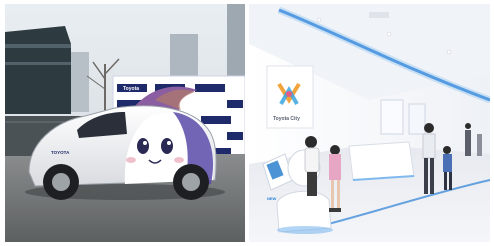 Image resolution: width=494 pixels, height=246 pixels. What do you see at coordinates (379, 15) in the screenshot?
I see `vent` at bounding box center [379, 15].